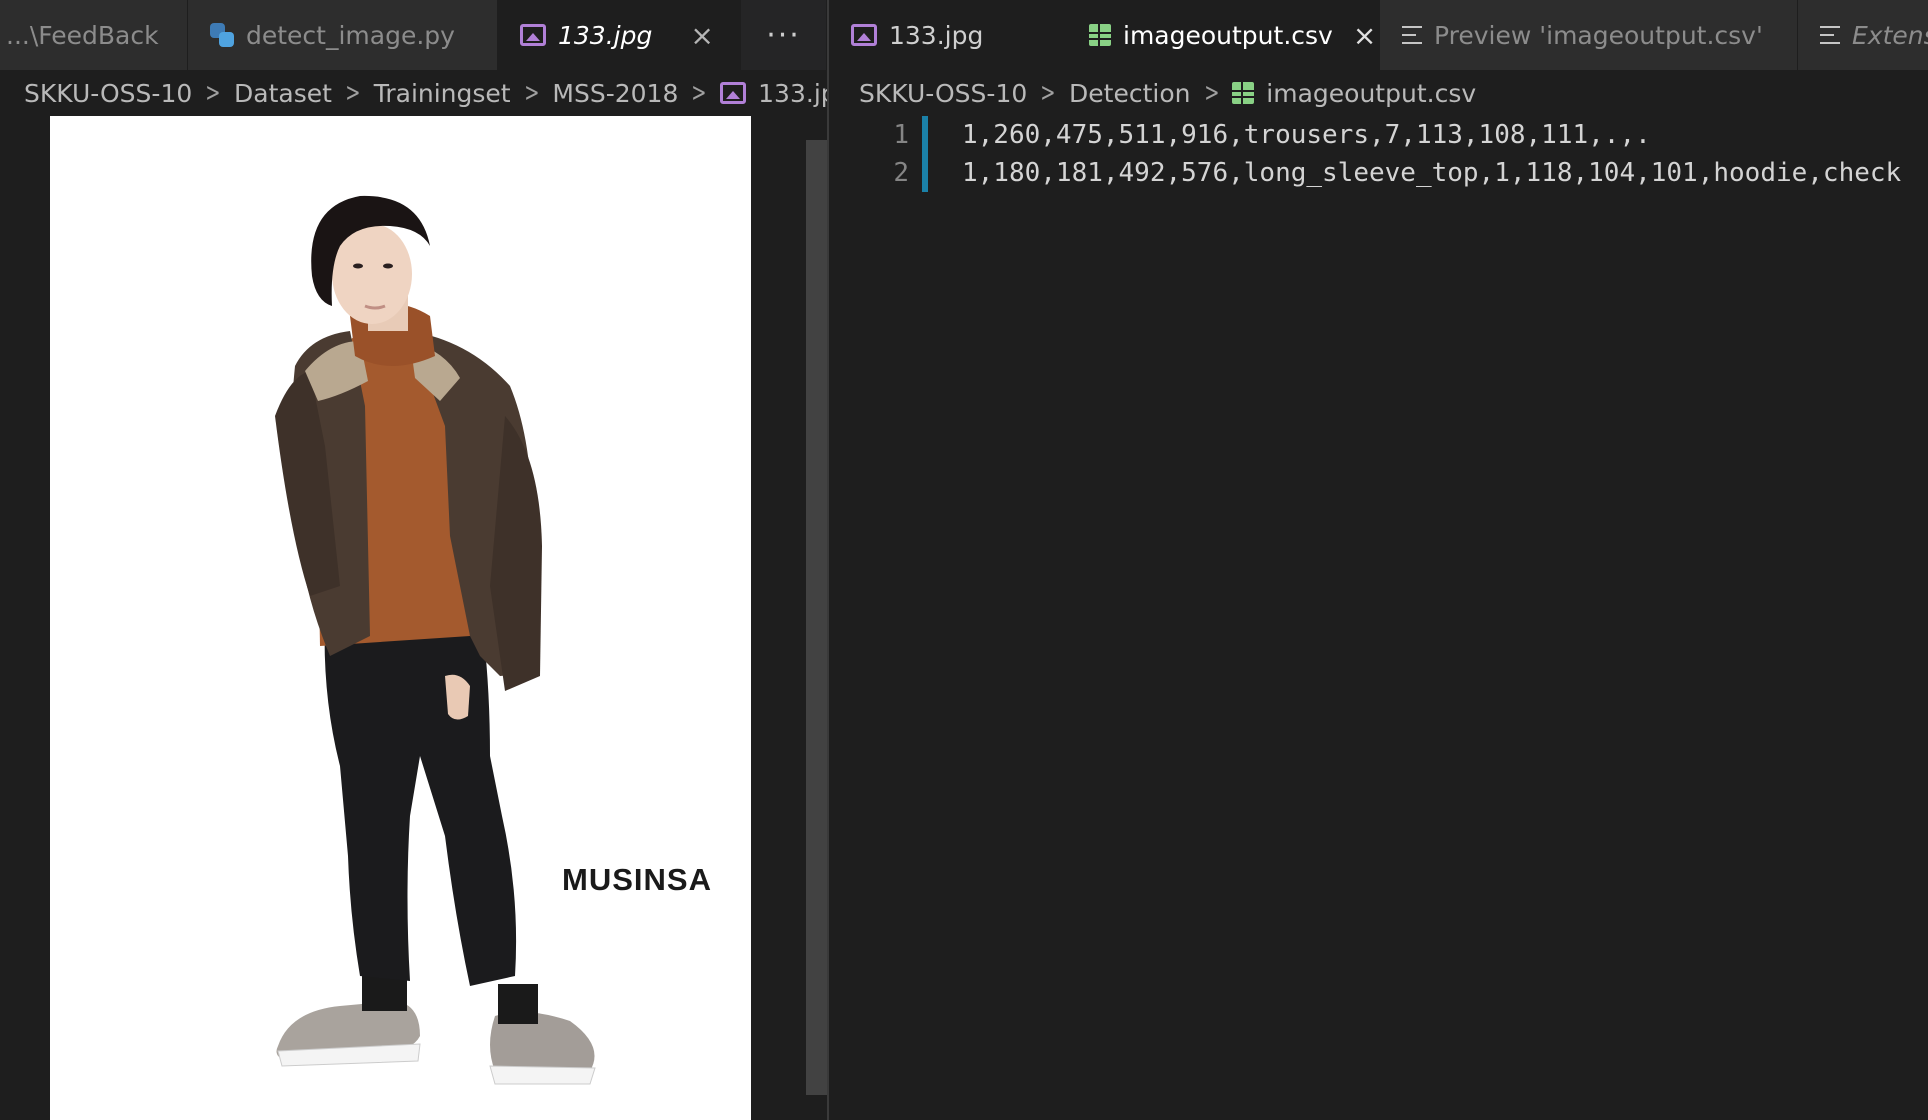  I want to click on right-shoe-sole, so click(542, 1075).